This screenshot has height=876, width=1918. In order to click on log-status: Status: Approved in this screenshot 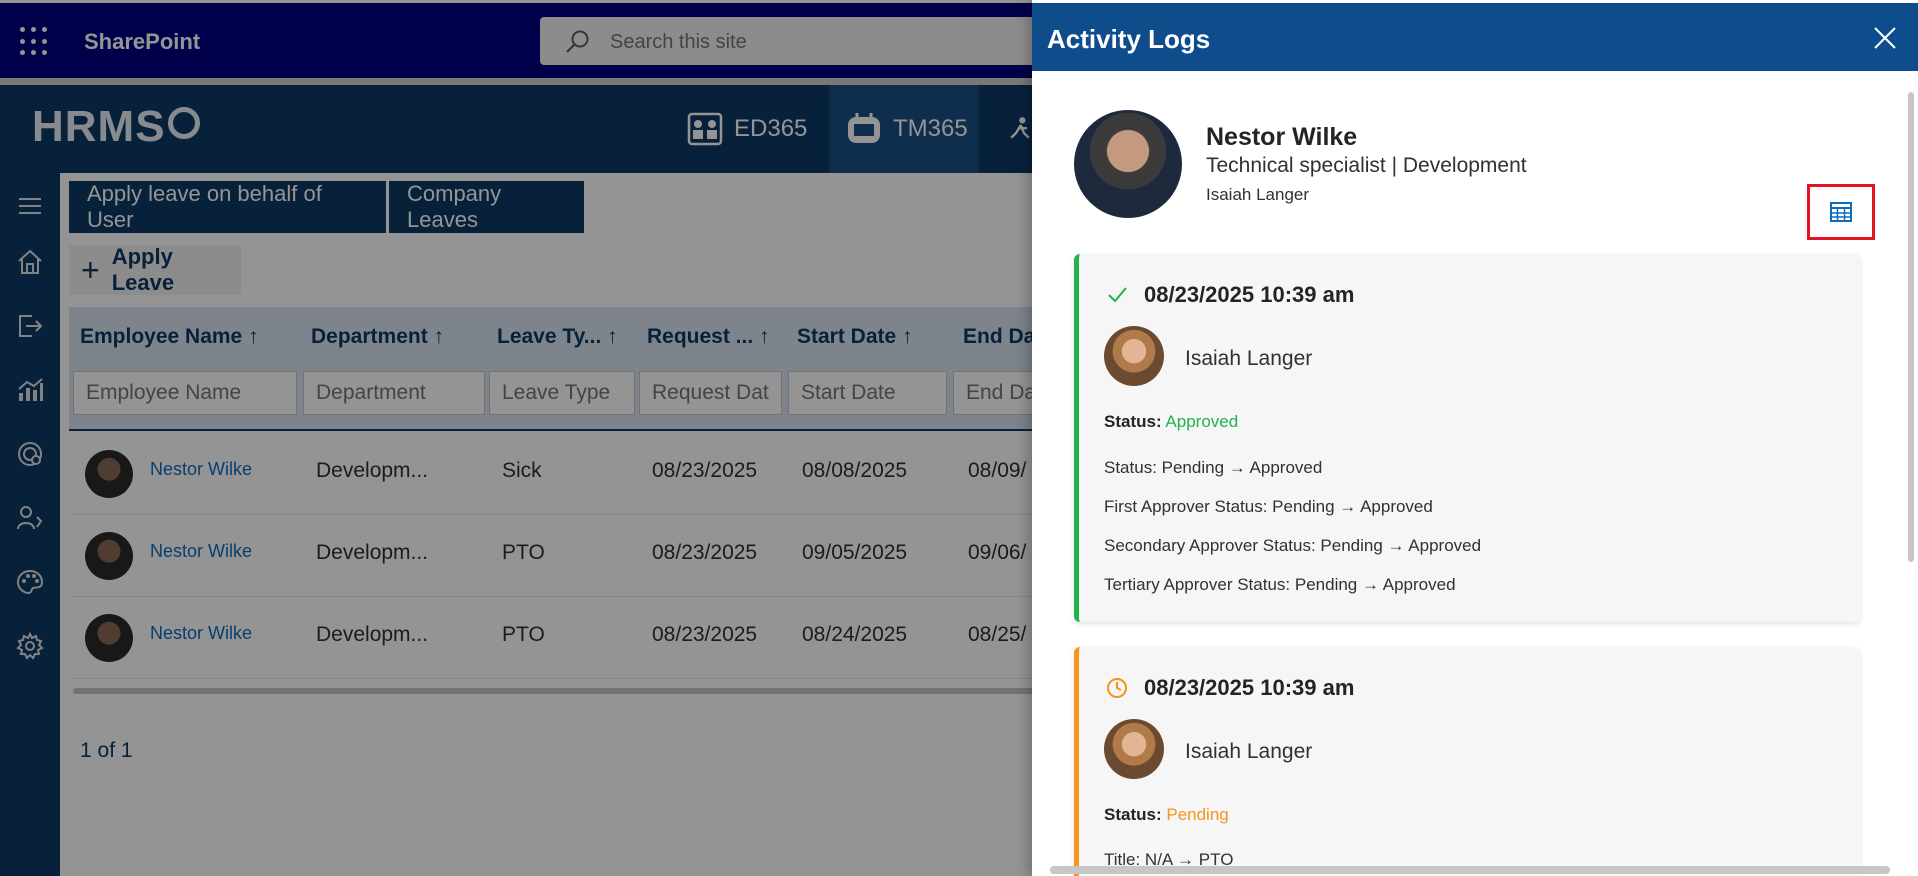, I will do `click(1171, 422)`.